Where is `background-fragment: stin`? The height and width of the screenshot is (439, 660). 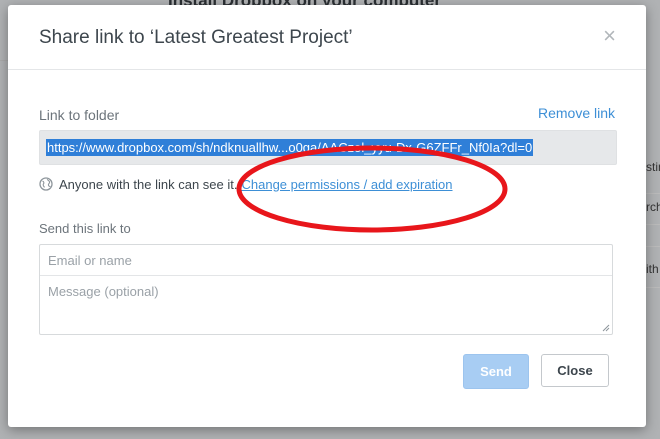 background-fragment: stin is located at coordinates (653, 167).